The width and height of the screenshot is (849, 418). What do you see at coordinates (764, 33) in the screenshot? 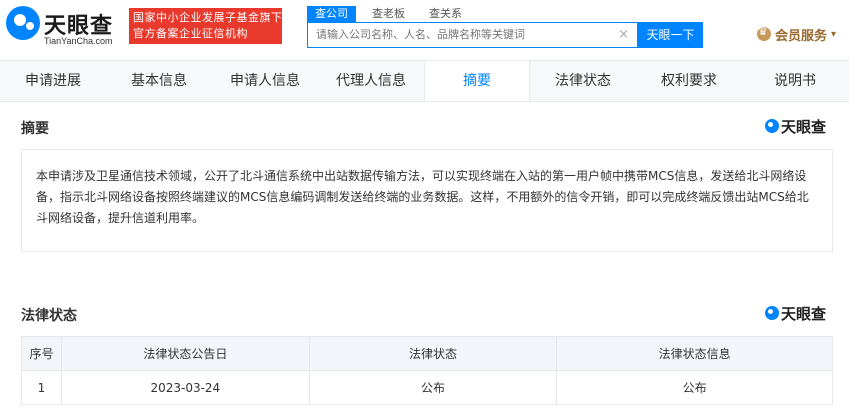
I see `crown-icon` at bounding box center [764, 33].